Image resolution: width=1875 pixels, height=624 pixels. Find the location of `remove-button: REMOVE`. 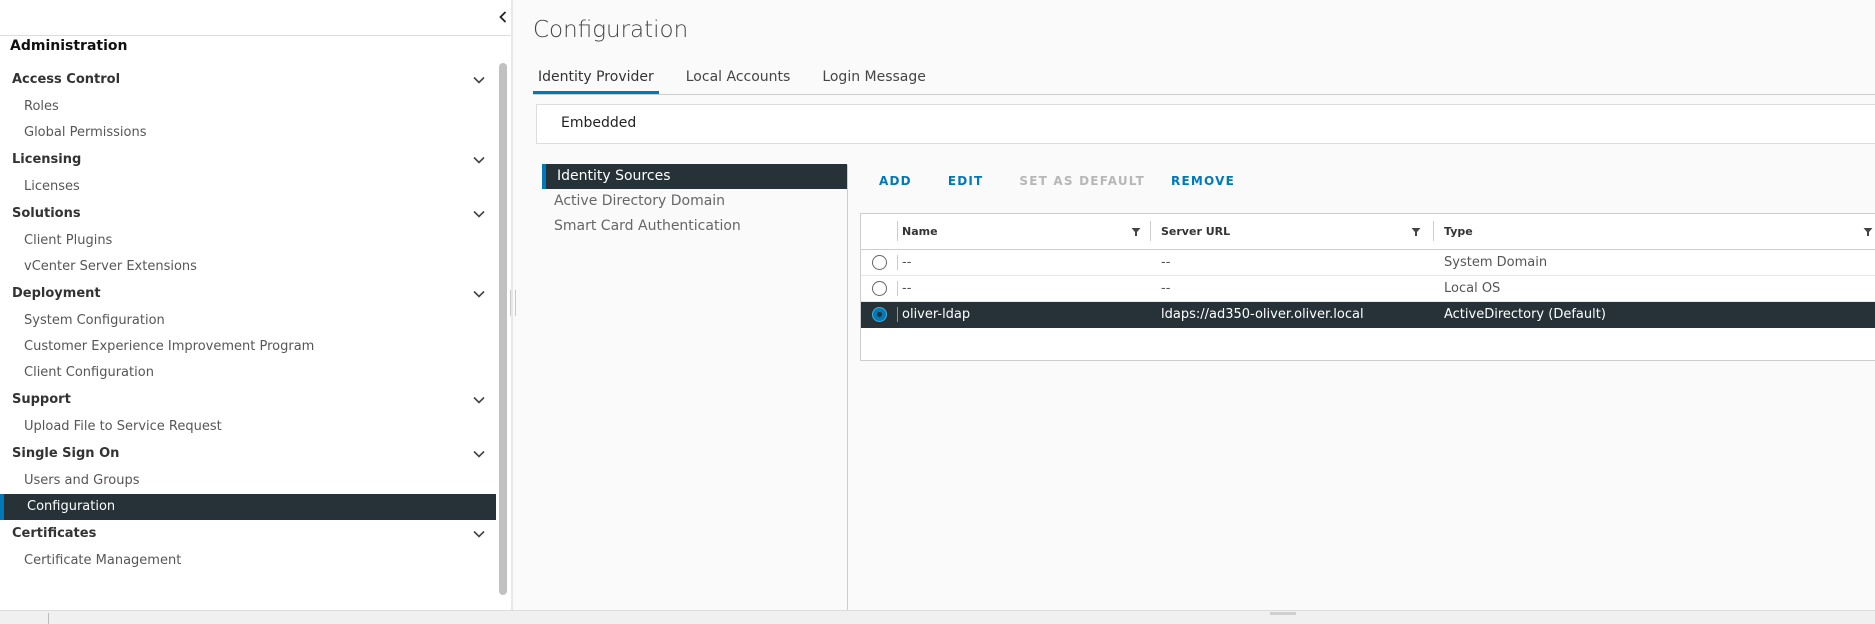

remove-button: REMOVE is located at coordinates (1203, 181).